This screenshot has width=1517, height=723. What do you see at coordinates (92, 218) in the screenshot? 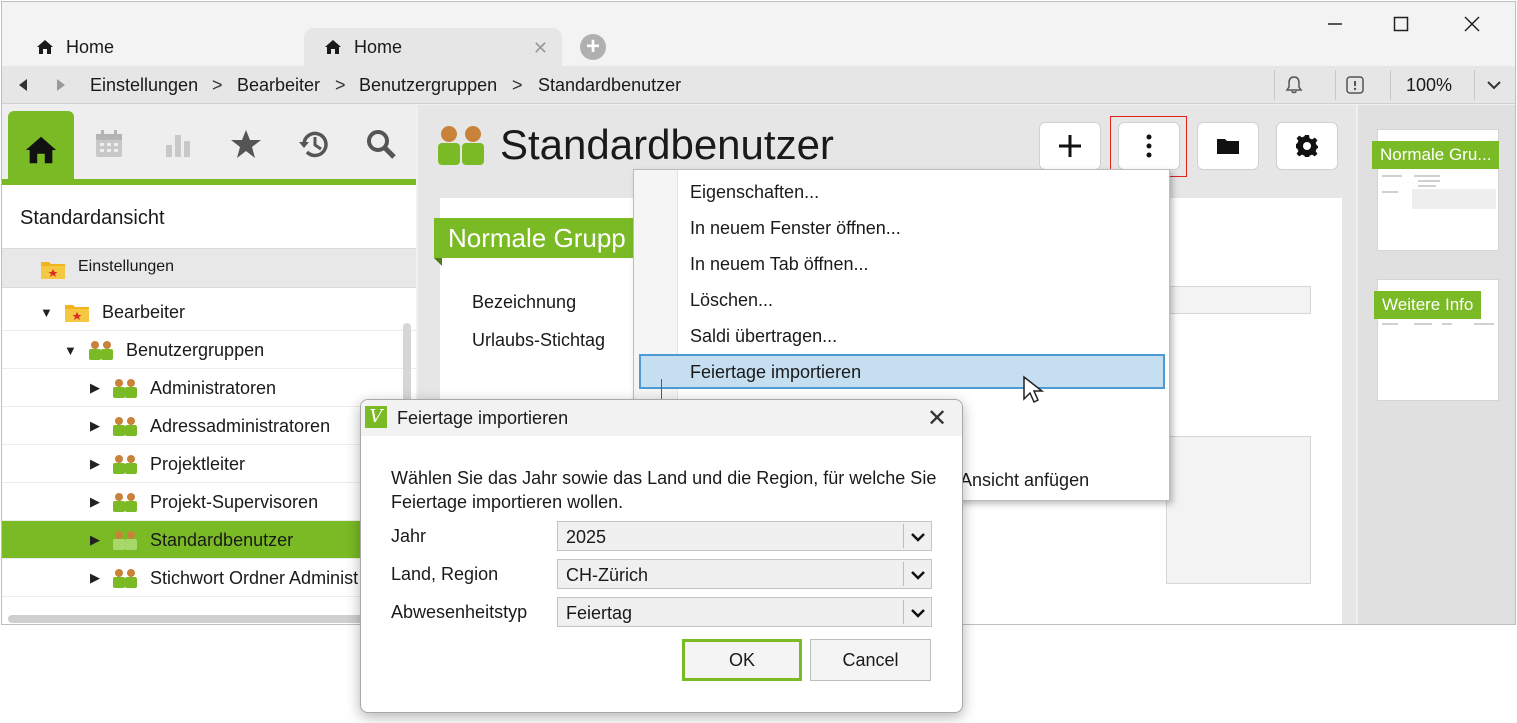
I see `view-title: Standardansicht` at bounding box center [92, 218].